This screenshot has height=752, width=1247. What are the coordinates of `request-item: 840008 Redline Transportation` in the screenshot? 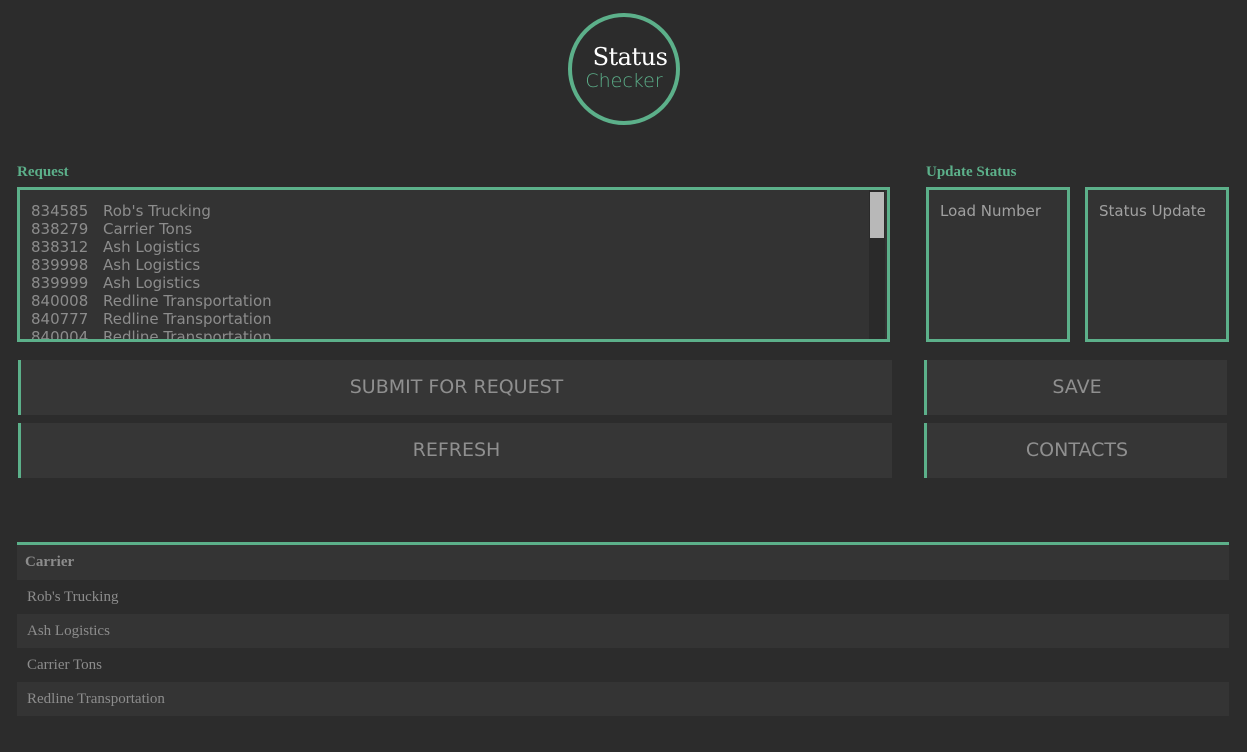 It's located at (151, 301).